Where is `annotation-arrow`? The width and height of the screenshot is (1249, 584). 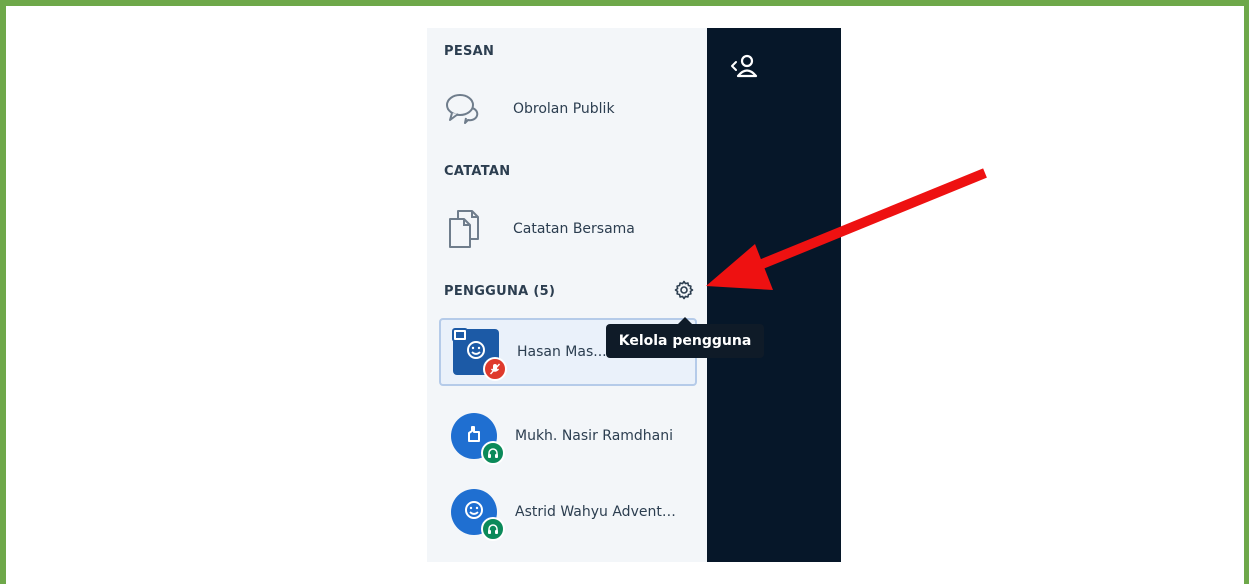
annotation-arrow is located at coordinates (846, 229).